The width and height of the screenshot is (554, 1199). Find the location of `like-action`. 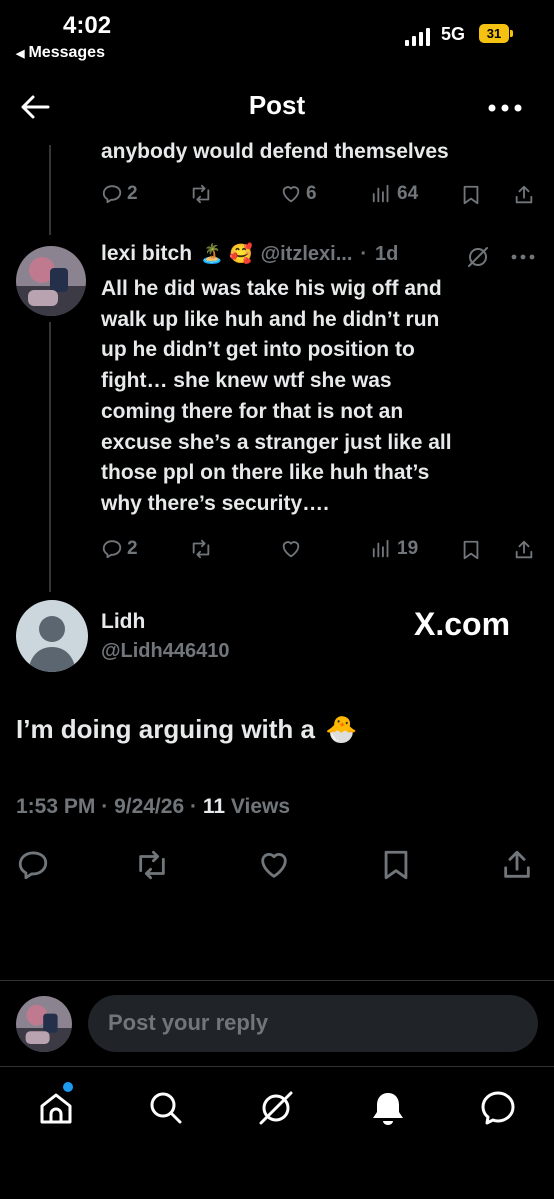

like-action is located at coordinates (293, 549).